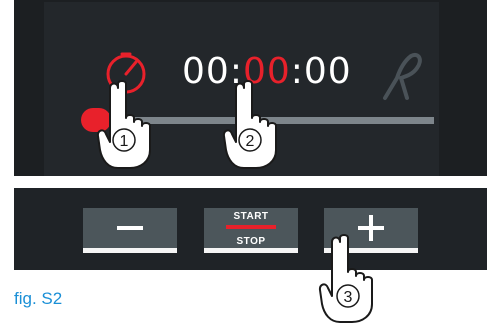  I want to click on probe-icon, so click(402, 76).